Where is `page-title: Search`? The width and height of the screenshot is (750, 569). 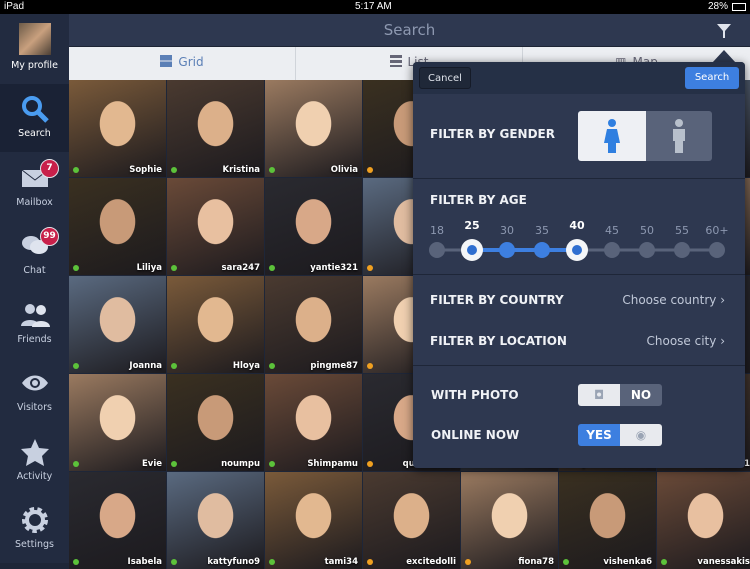 page-title: Search is located at coordinates (409, 30).